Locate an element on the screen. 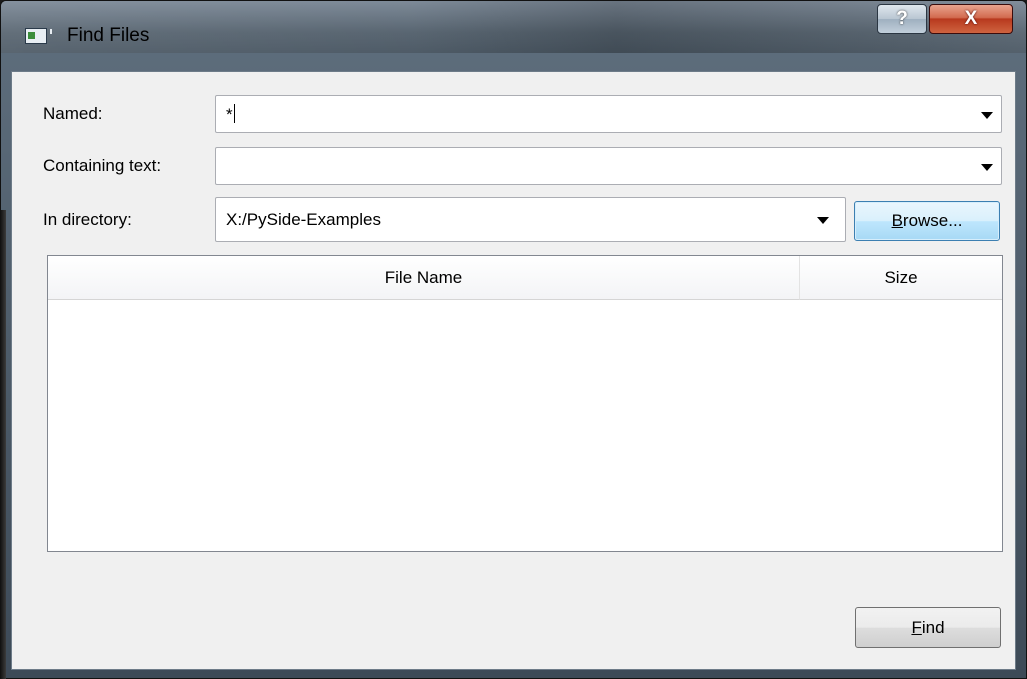  named-label: Named: is located at coordinates (73, 113).